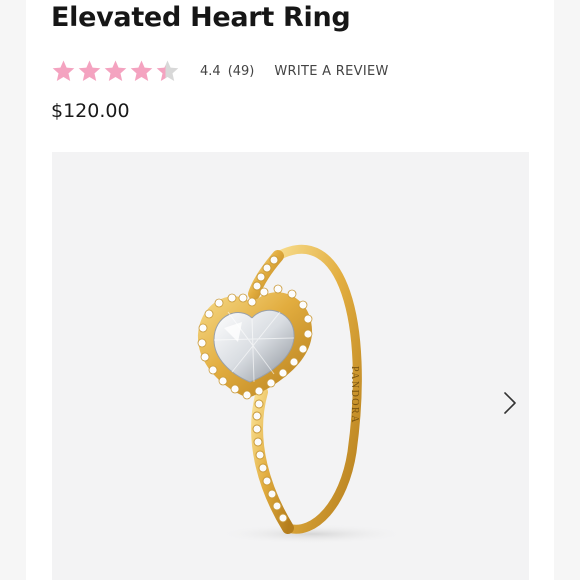 The height and width of the screenshot is (580, 580). I want to click on rating-row: 4.4 (49) WRITE A REVIEW, so click(220, 71).